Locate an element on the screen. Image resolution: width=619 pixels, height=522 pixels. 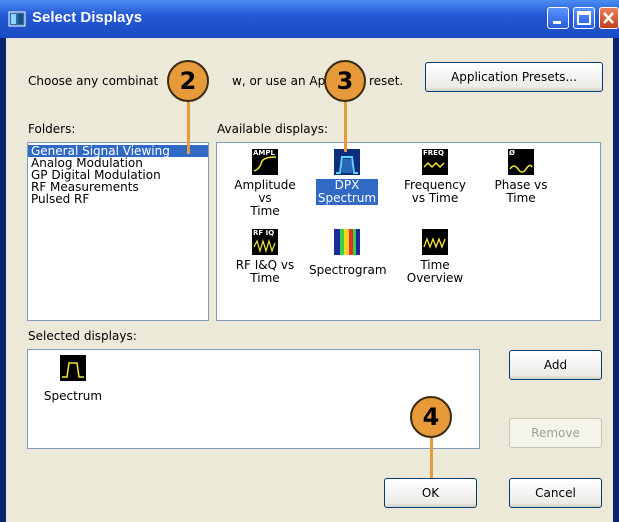
display-option-phase: Ø Phase vs Time is located at coordinates (521, 177).